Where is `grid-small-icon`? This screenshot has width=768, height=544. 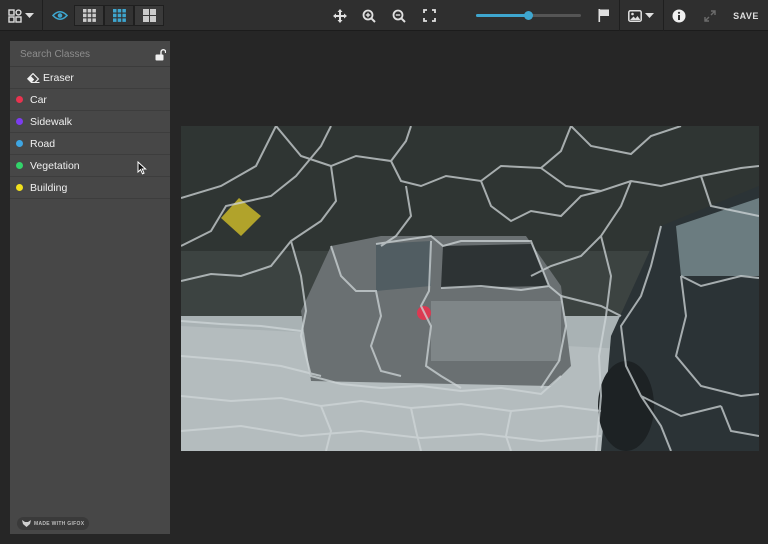
grid-small-icon is located at coordinates (89, 15).